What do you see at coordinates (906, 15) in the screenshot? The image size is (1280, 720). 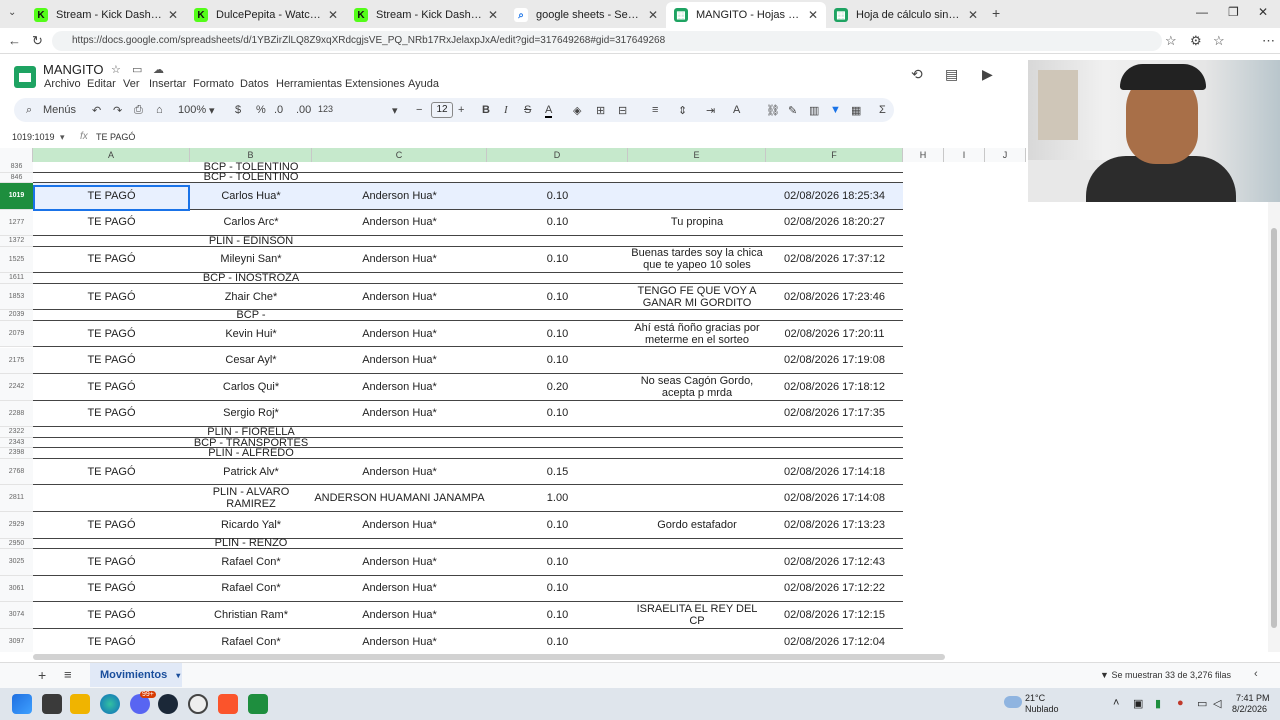 I see `browser-tab-untitled-sheet: ▦ Hoja de cálculo sin título - Hojas c ✕` at bounding box center [906, 15].